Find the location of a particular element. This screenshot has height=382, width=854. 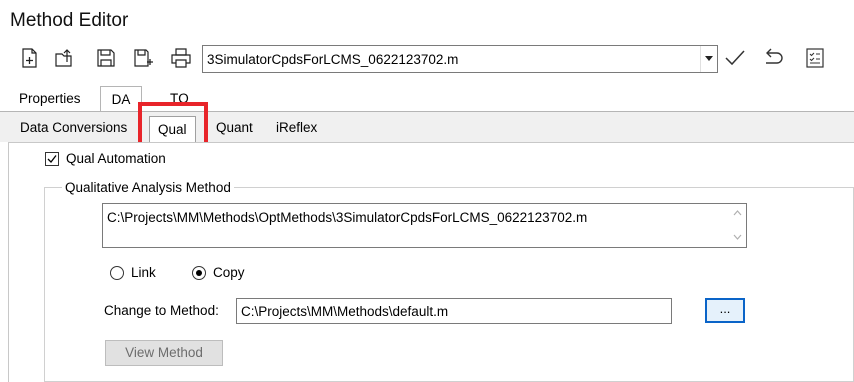

change-method-value: C:\Projects\MM\Methods\default.m is located at coordinates (345, 311).